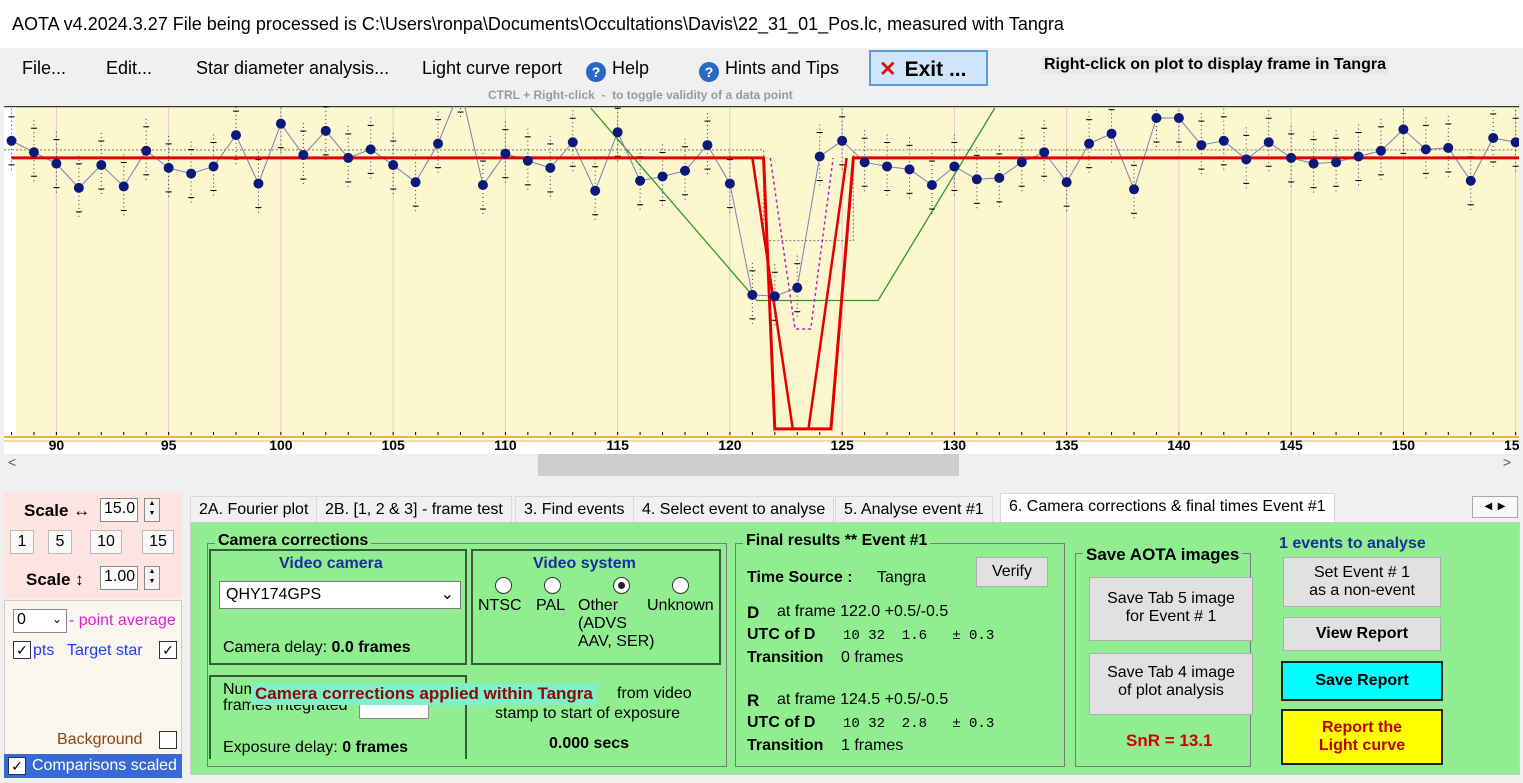 Image resolution: width=1523 pixels, height=783 pixels. Describe the element at coordinates (152, 578) in the screenshot. I see `scale-v-spinner: ▲ ▼` at that location.